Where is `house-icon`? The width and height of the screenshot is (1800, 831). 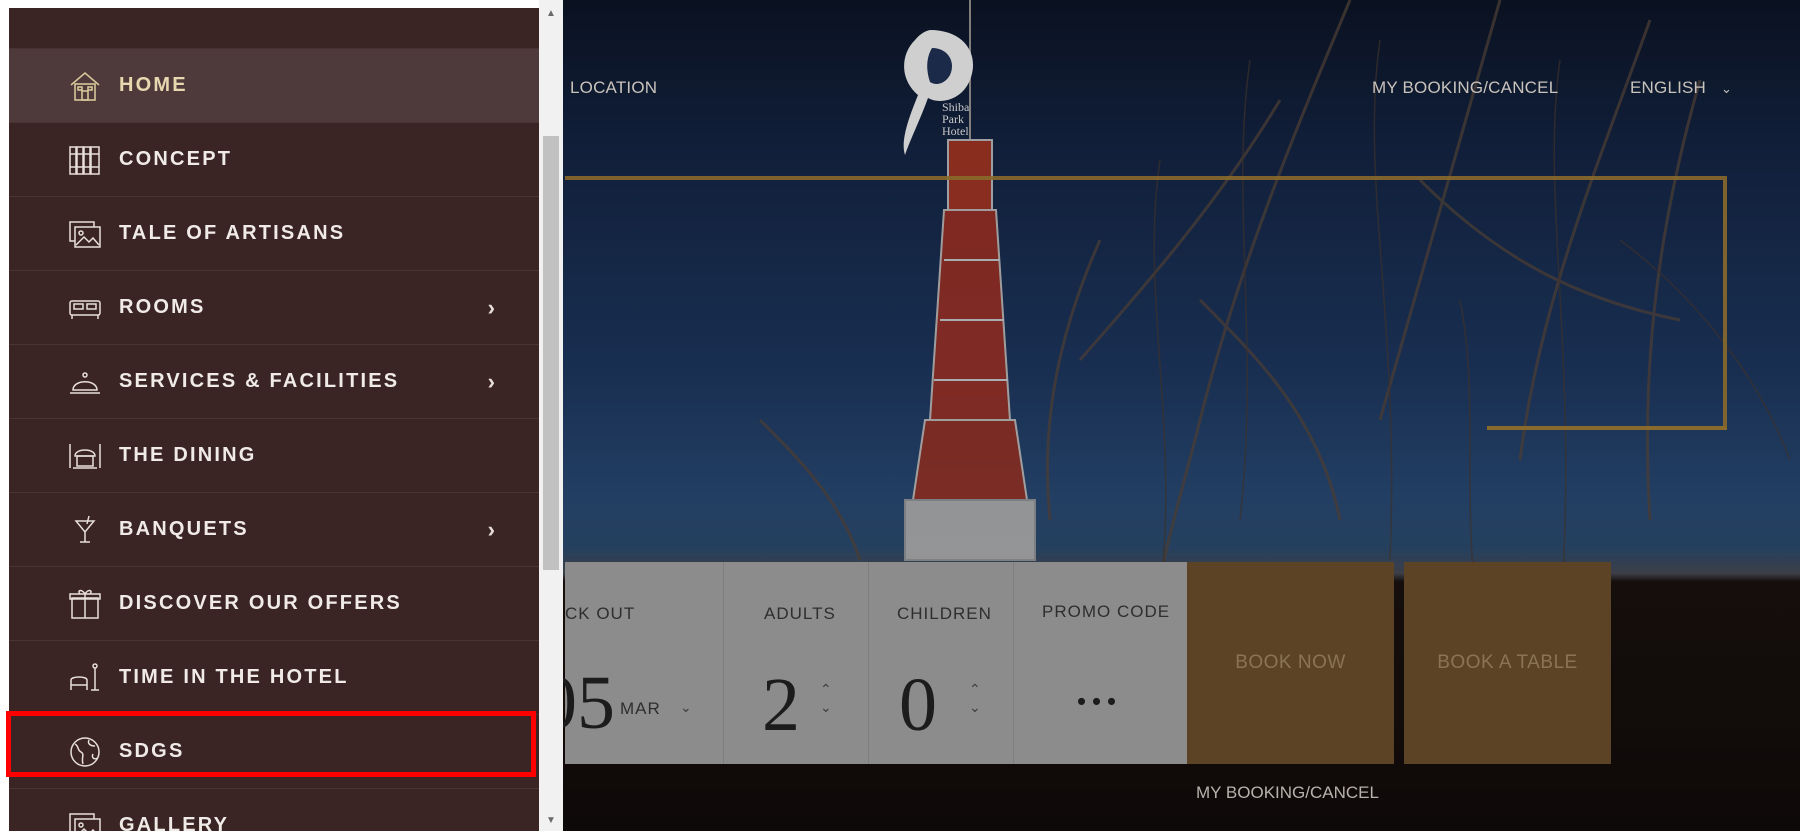
house-icon is located at coordinates (85, 86).